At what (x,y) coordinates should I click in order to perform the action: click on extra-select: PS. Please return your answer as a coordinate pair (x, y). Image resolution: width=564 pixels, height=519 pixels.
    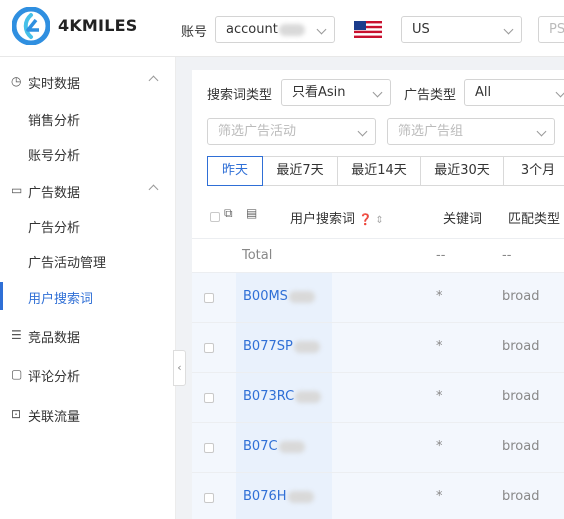
    Looking at the image, I should click on (551, 29).